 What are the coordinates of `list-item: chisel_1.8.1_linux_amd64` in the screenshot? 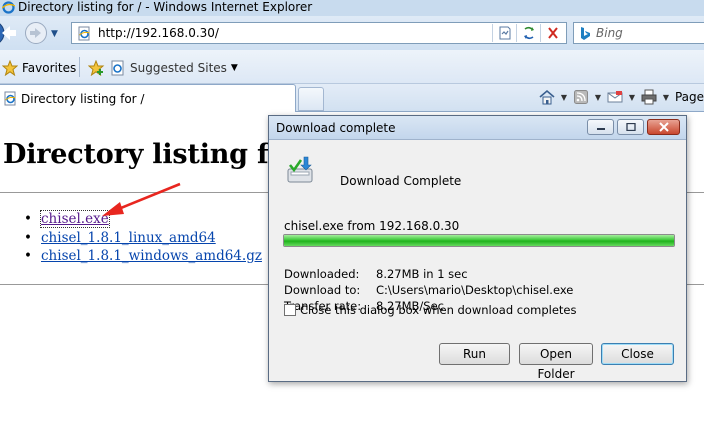 It's located at (143, 238).